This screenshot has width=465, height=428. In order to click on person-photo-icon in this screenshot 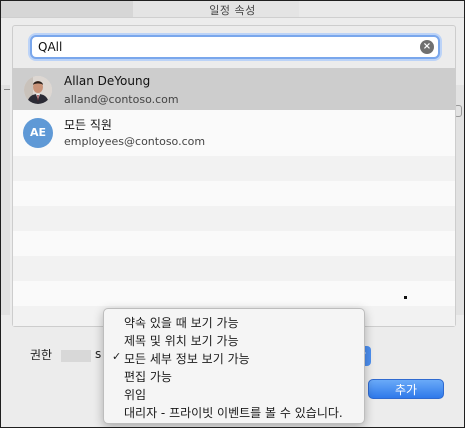, I will do `click(38, 90)`.